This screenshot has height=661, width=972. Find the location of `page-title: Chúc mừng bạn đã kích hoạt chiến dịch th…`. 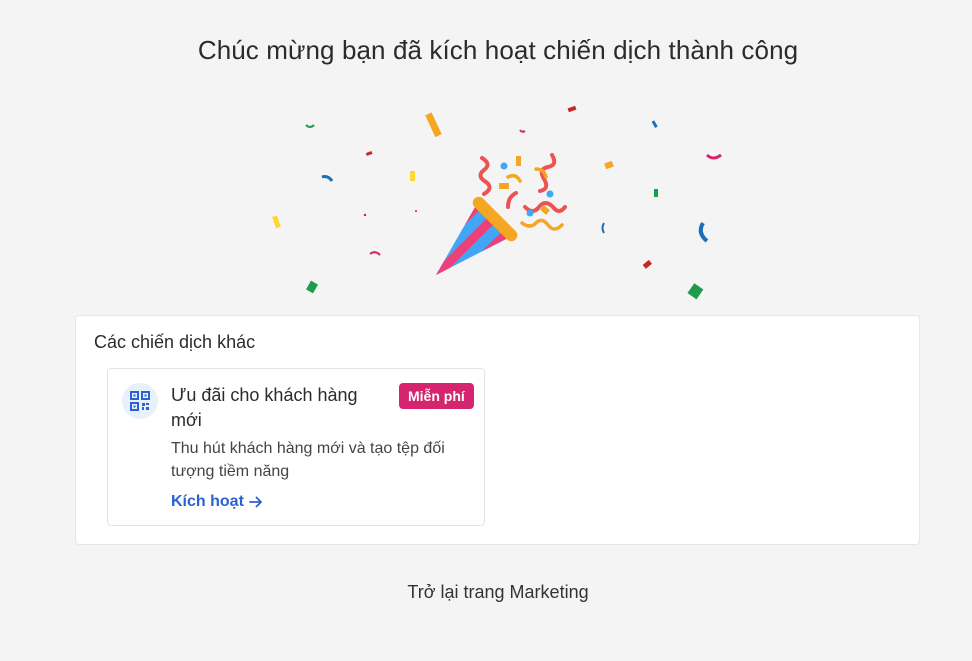

page-title: Chúc mừng bạn đã kích hoạt chiến dịch th… is located at coordinates (498, 50).